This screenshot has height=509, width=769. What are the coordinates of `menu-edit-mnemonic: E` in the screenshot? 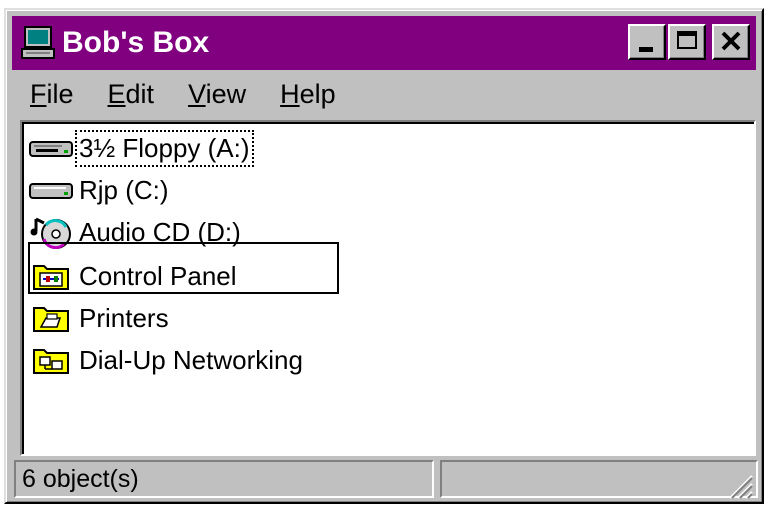 It's located at (116, 93).